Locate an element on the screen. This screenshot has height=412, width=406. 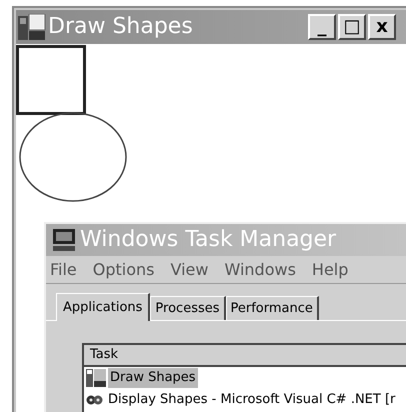
tab: Applications is located at coordinates (103, 307).